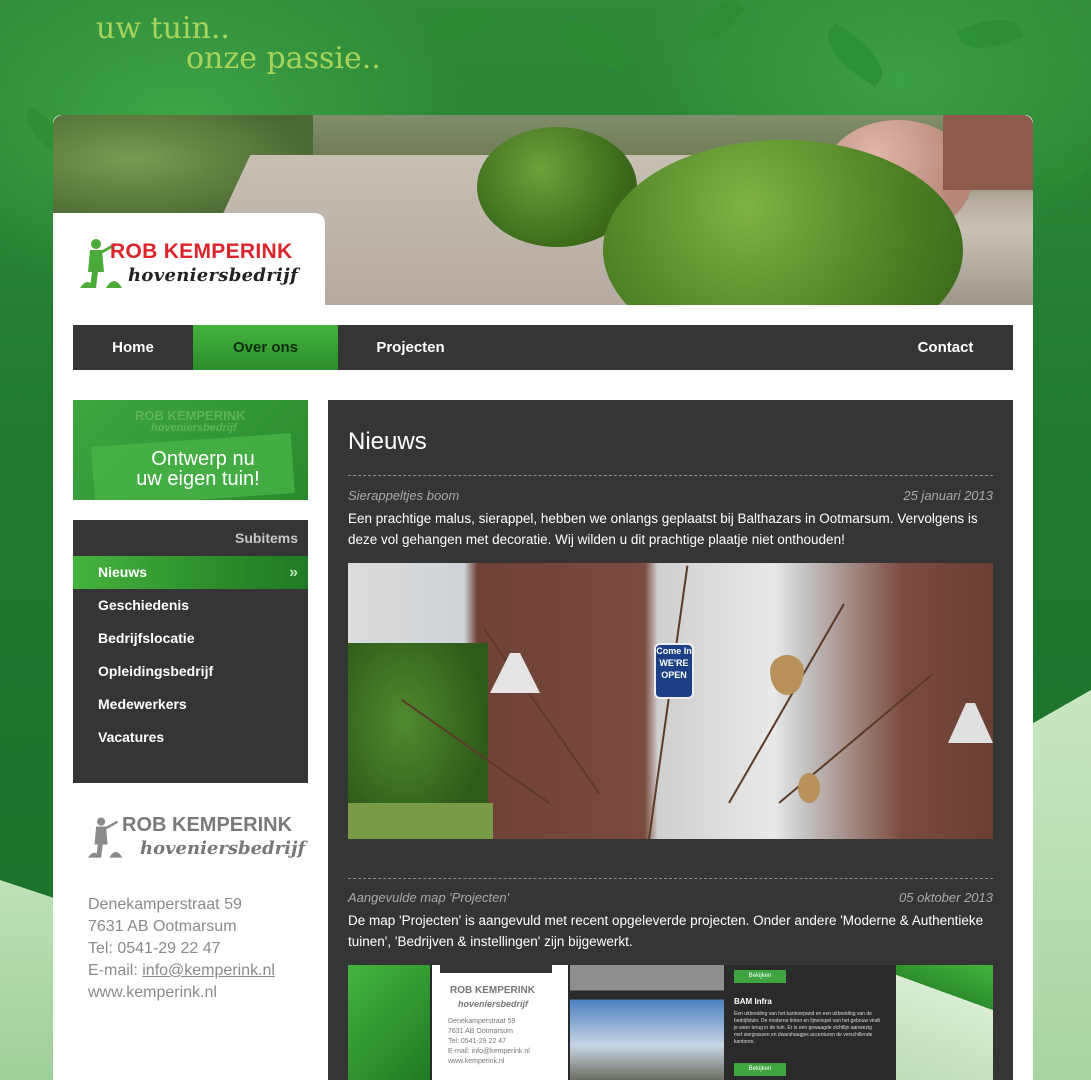  What do you see at coordinates (207, 825) in the screenshot?
I see `footer-logo-name: ROB KEMPERINK` at bounding box center [207, 825].